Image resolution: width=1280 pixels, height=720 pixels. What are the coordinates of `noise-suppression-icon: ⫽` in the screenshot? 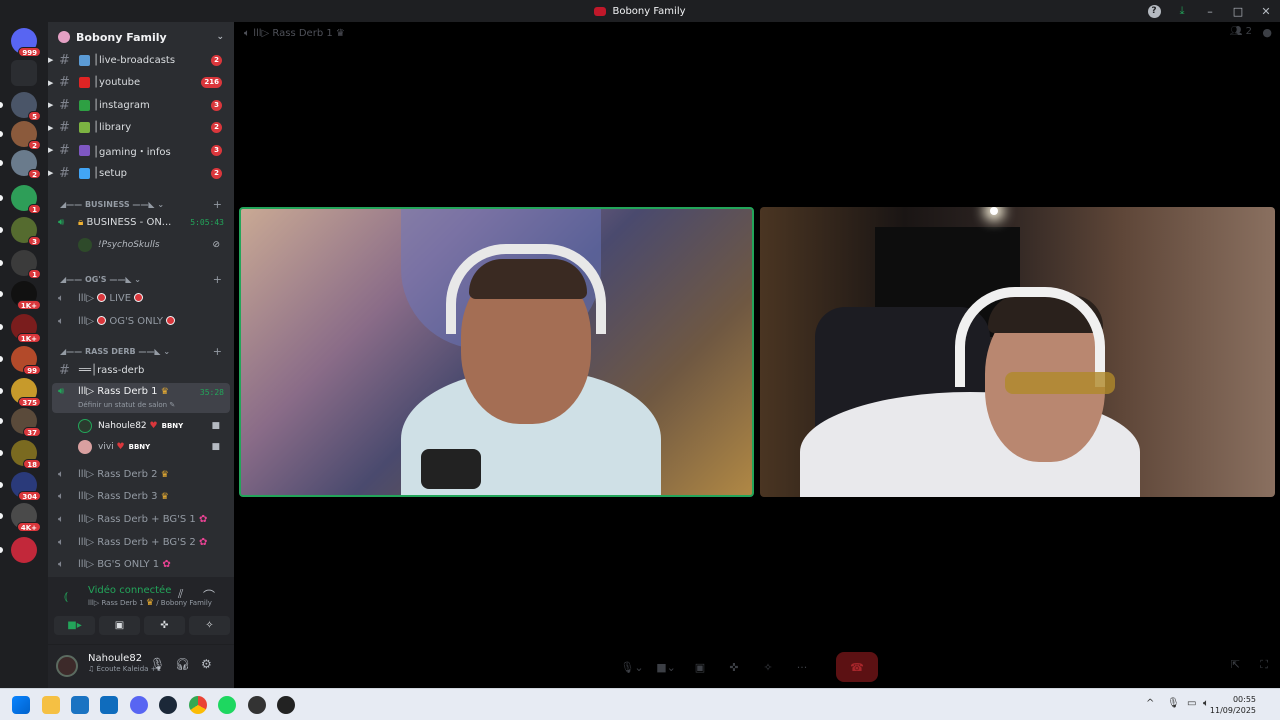 It's located at (180, 594).